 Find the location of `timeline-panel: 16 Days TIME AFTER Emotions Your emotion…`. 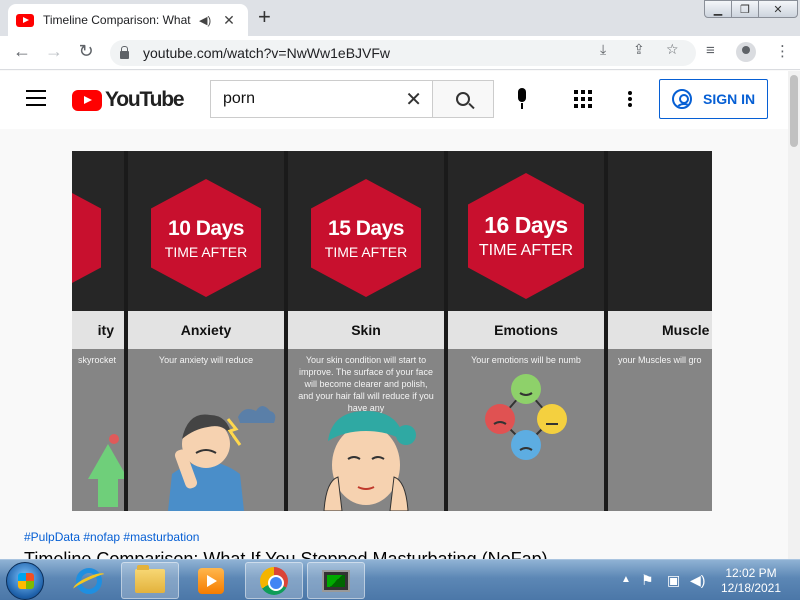

timeline-panel: 16 Days TIME AFTER Emotions Your emotion… is located at coordinates (526, 331).